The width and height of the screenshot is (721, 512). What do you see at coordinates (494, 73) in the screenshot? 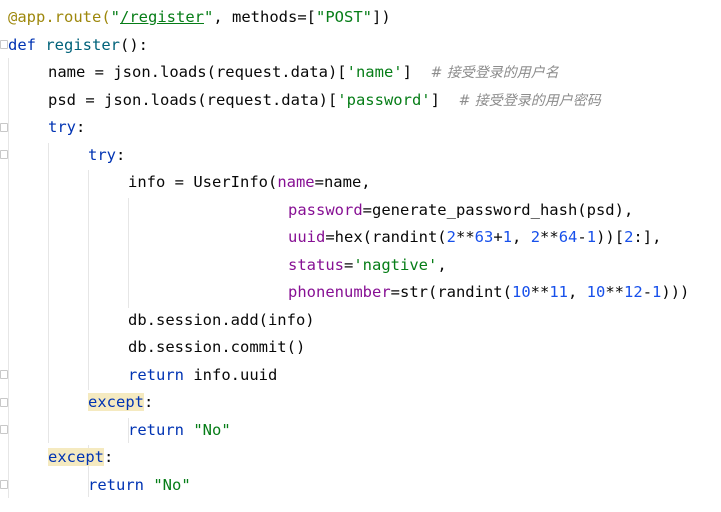
I see `comment: # 接受登录的用户名` at bounding box center [494, 73].